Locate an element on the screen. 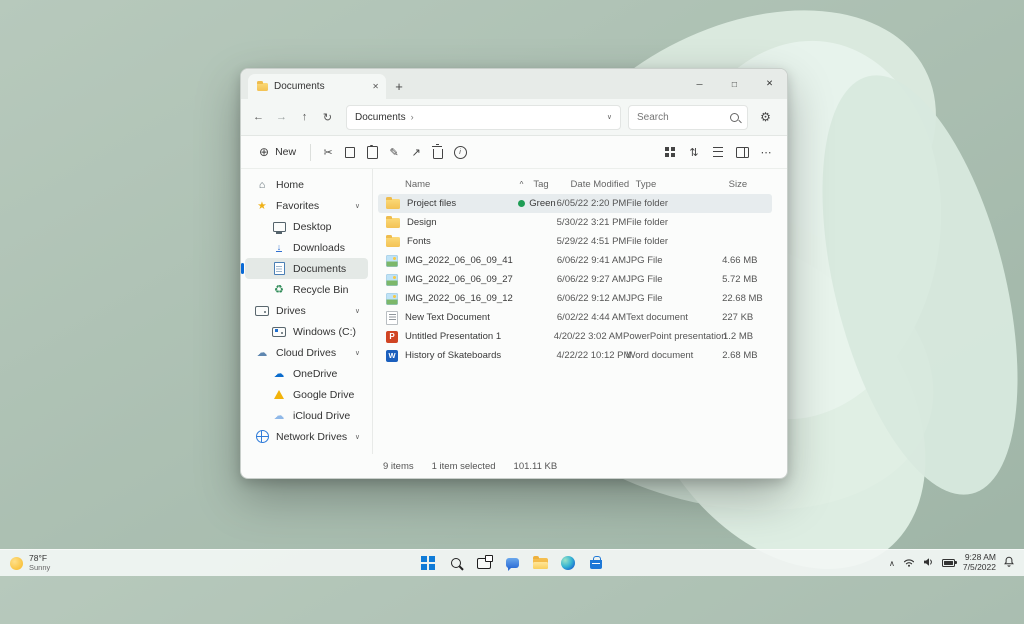 The image size is (1024, 624). sidebar-item-downloads: ↓ Downloads is located at coordinates (306, 247).